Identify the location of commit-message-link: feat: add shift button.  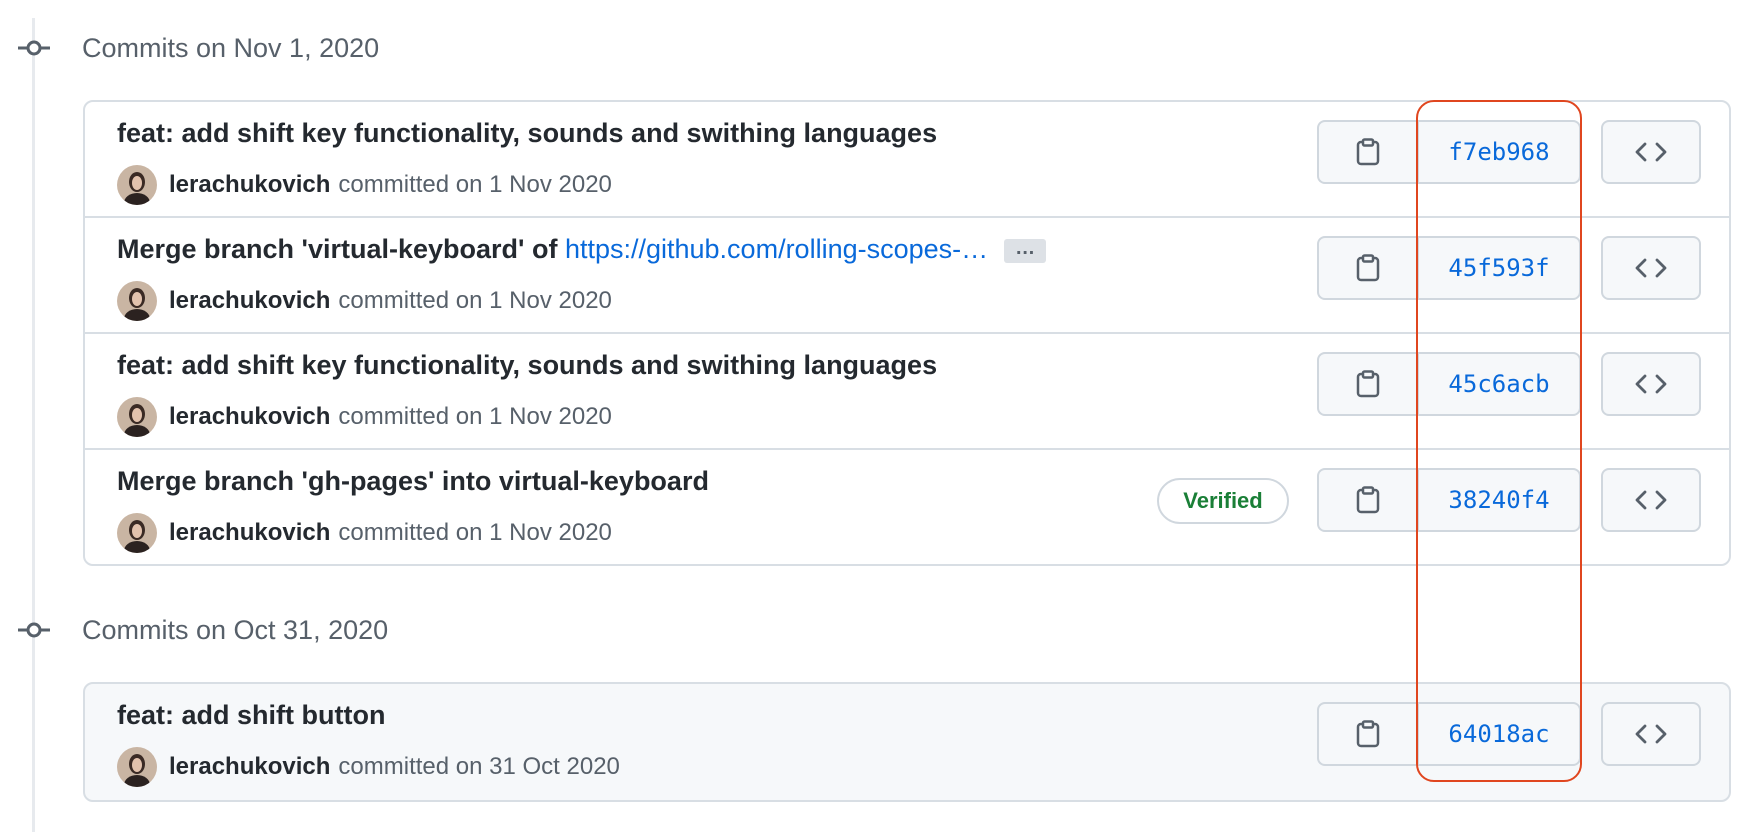
(251, 715).